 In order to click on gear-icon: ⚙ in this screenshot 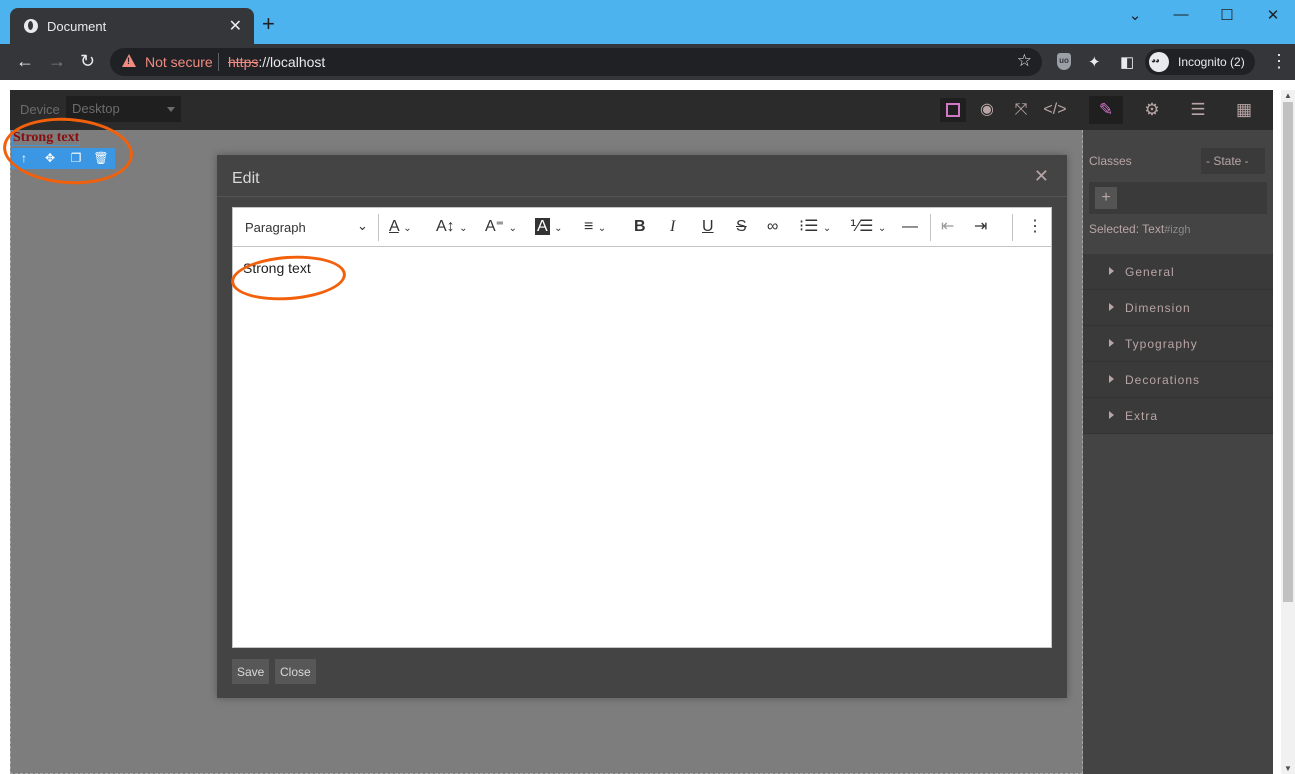, I will do `click(1152, 110)`.